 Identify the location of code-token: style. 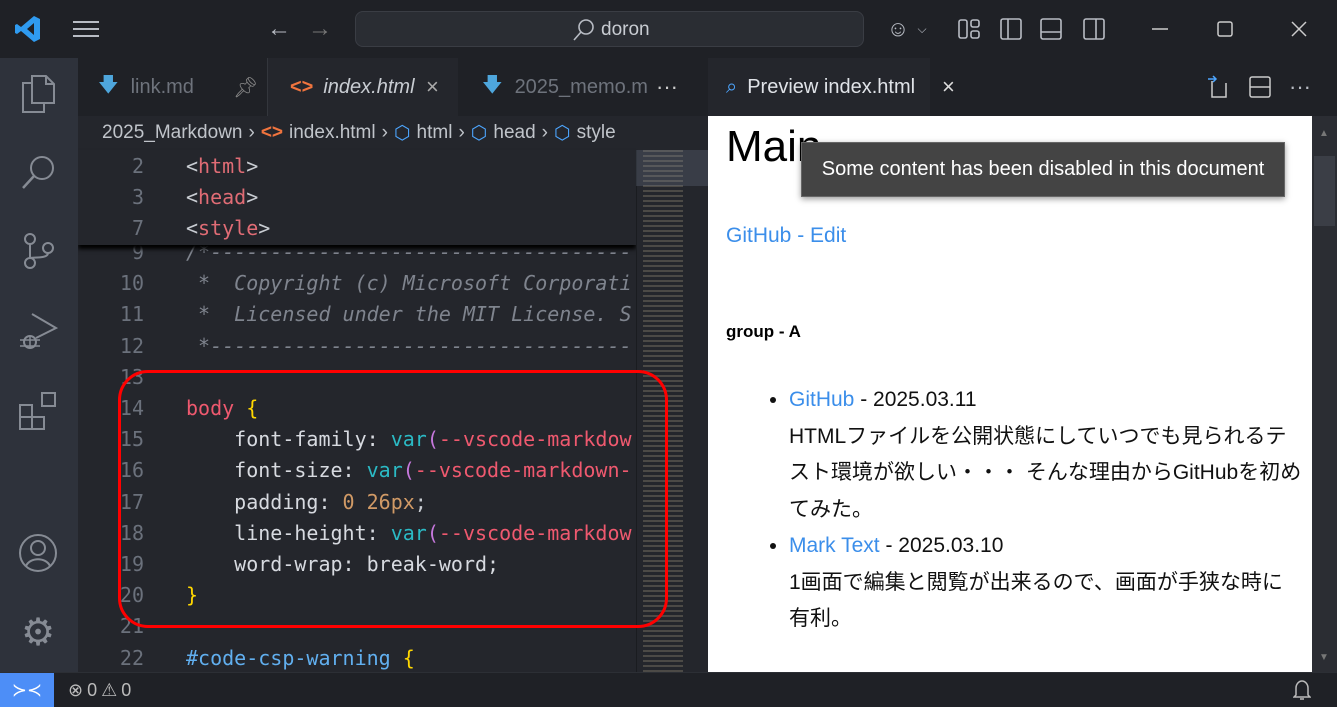
(228, 228).